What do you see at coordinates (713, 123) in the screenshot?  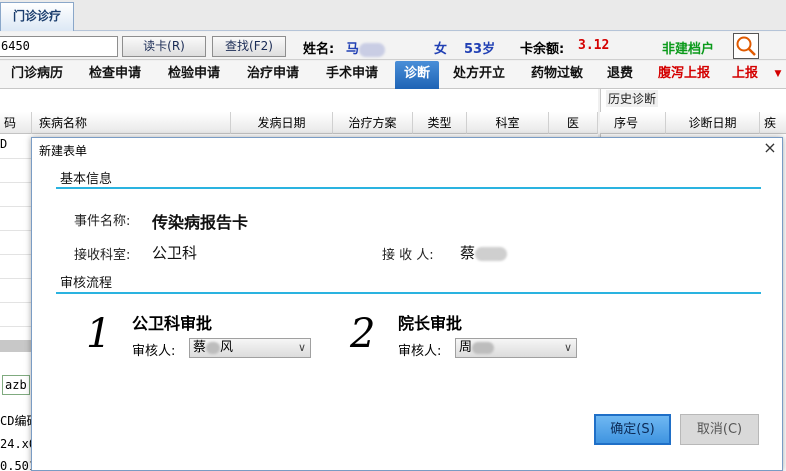 I see `col-diag-date: 诊断日期` at bounding box center [713, 123].